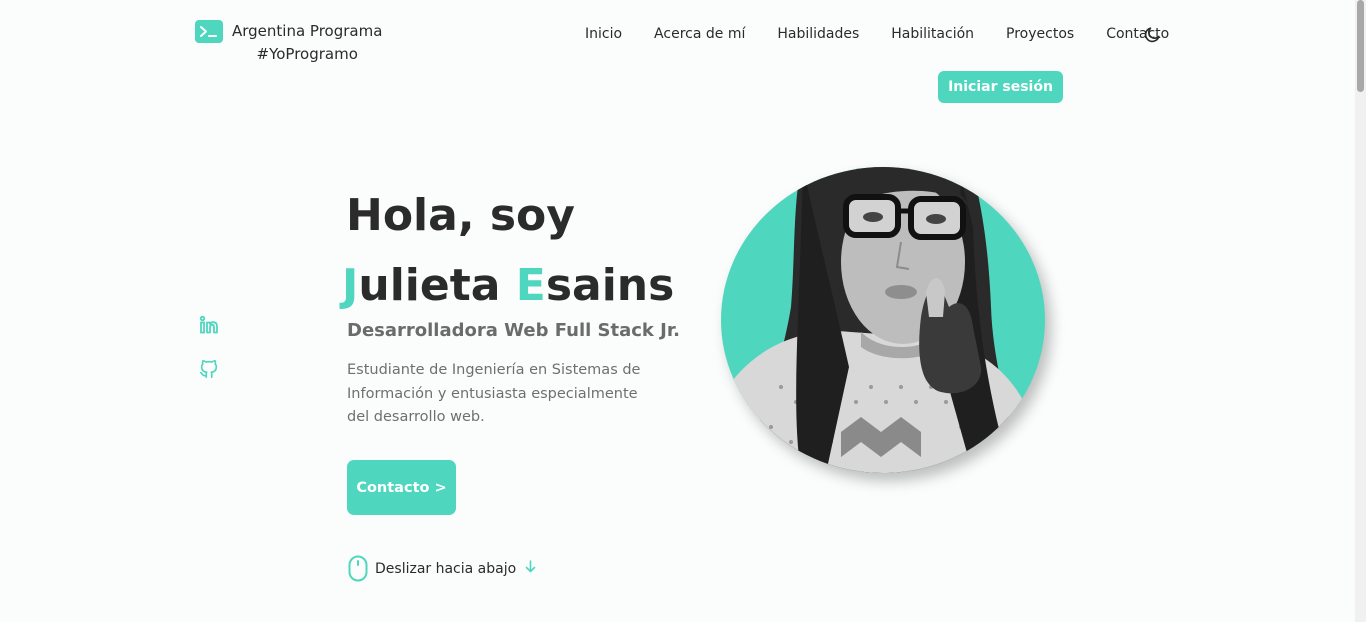 This screenshot has height=622, width=1366. What do you see at coordinates (307, 43) in the screenshot?
I see `logo-text: Argentina Programa #YoProgramo` at bounding box center [307, 43].